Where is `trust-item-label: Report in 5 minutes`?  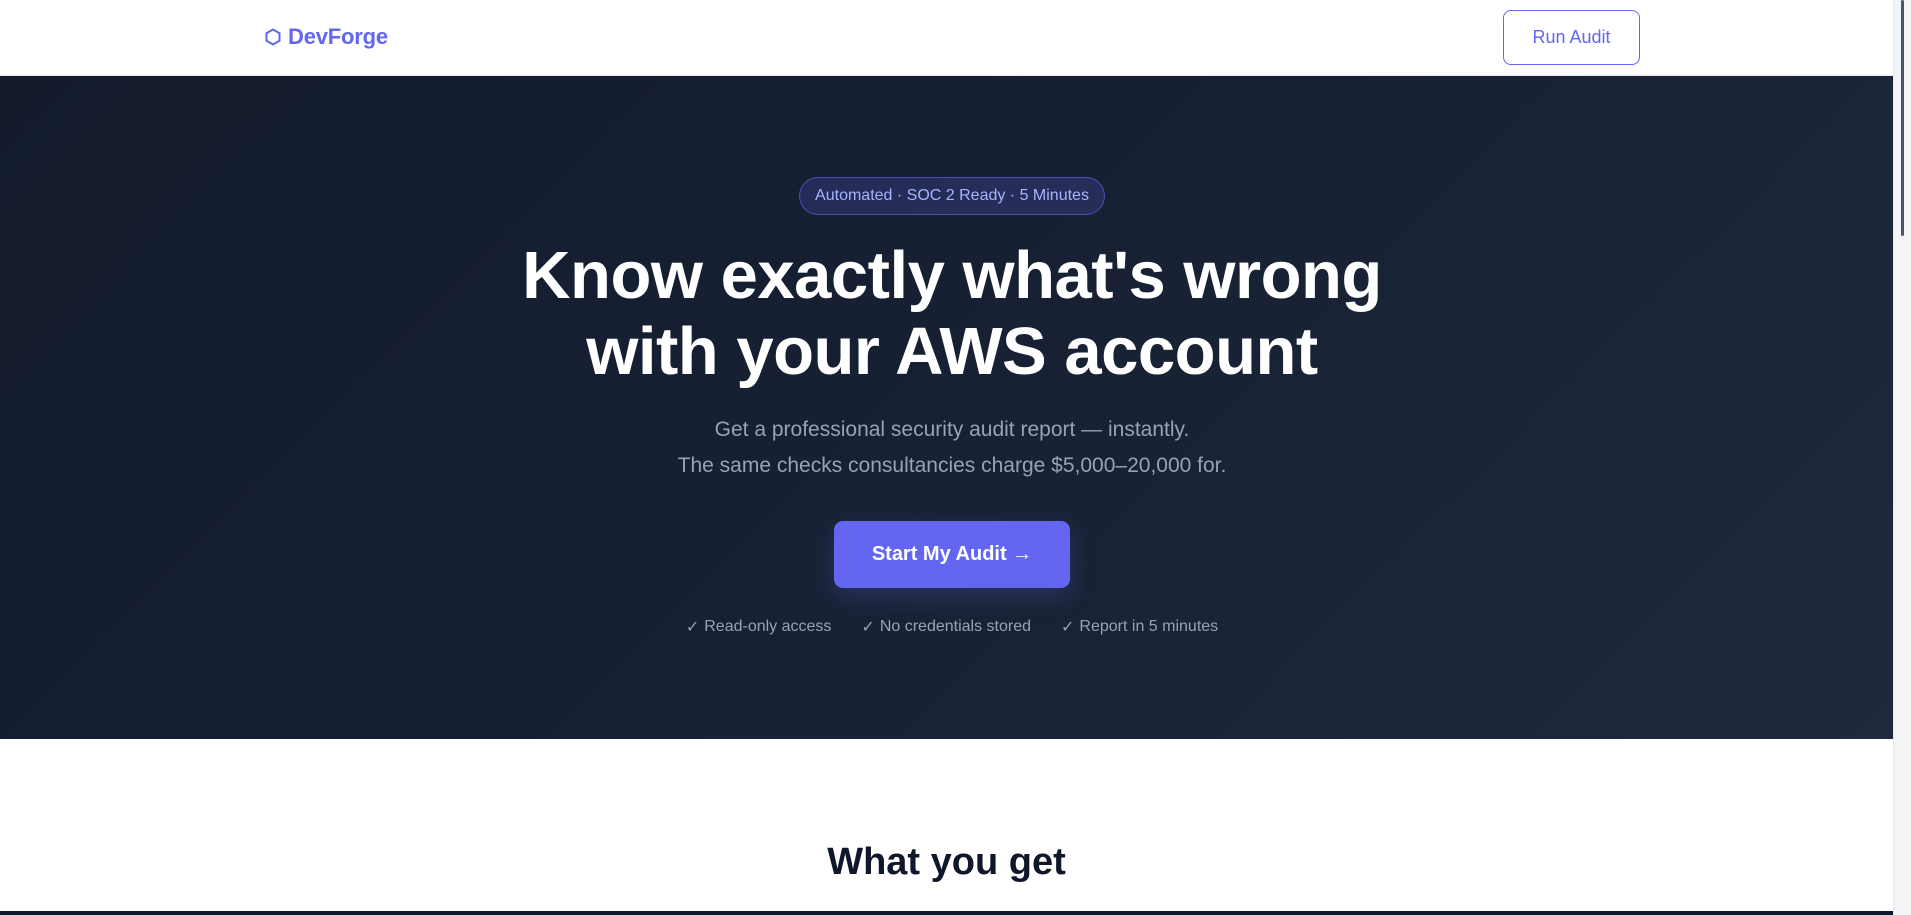 trust-item-label: Report in 5 minutes is located at coordinates (1149, 626).